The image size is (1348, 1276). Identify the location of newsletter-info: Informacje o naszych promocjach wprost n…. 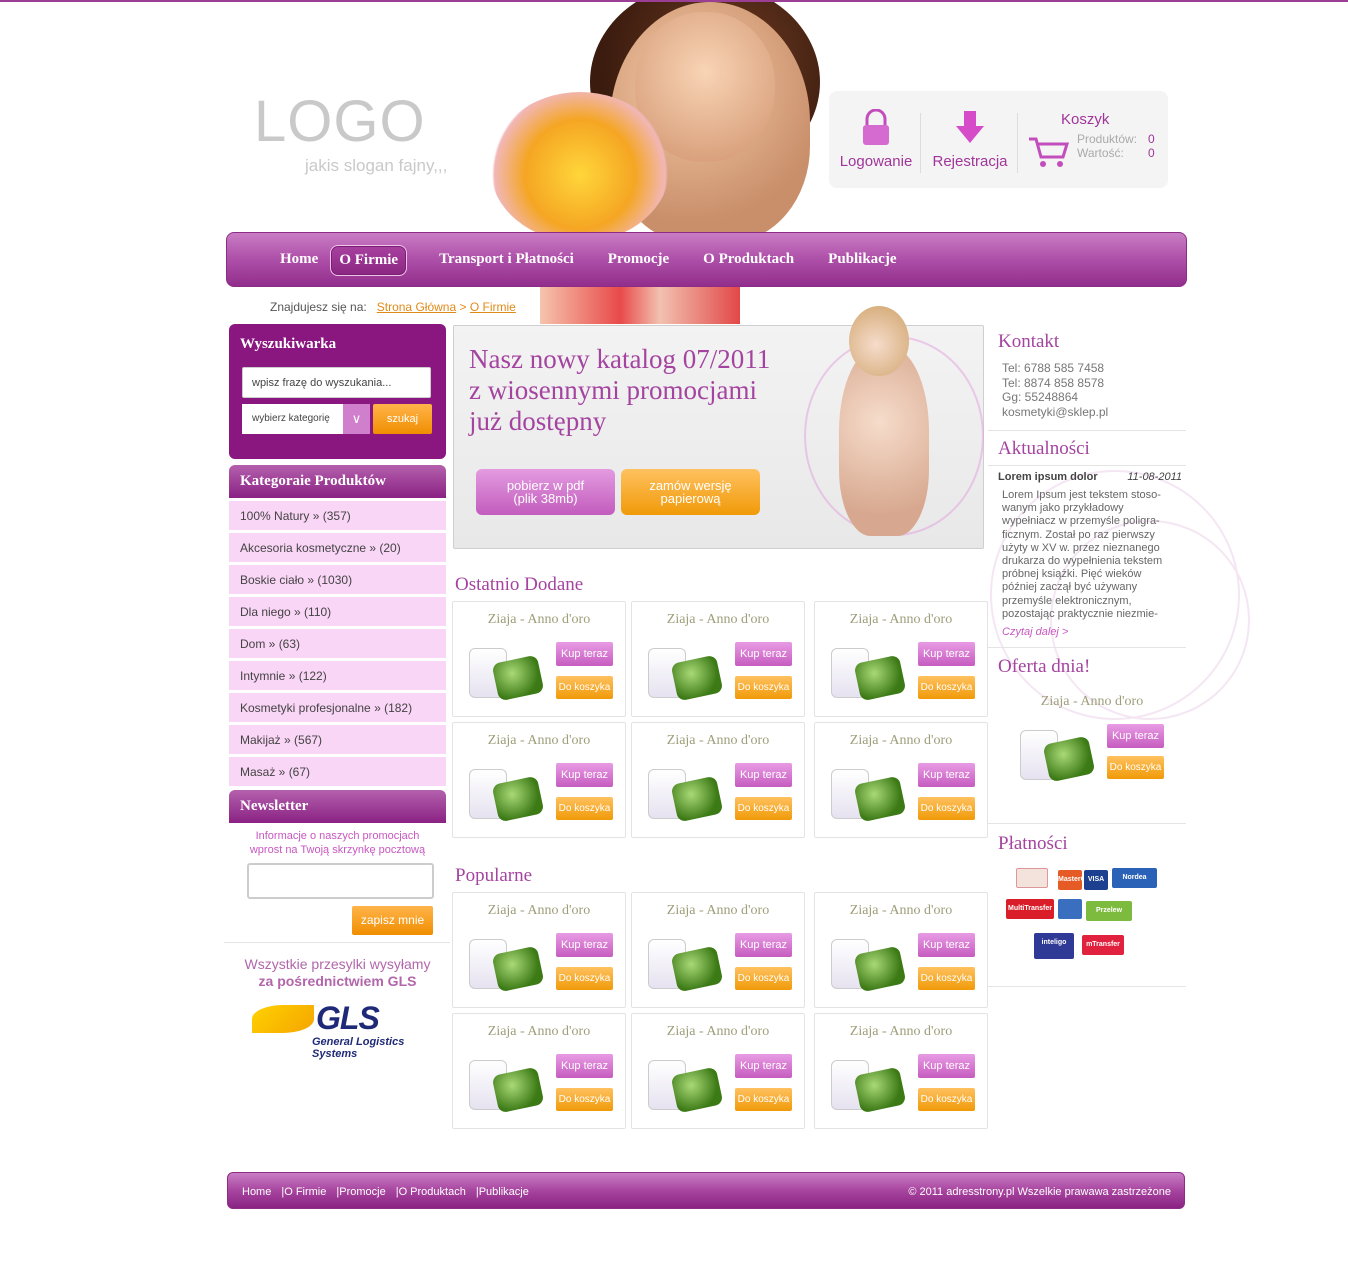
(337, 843).